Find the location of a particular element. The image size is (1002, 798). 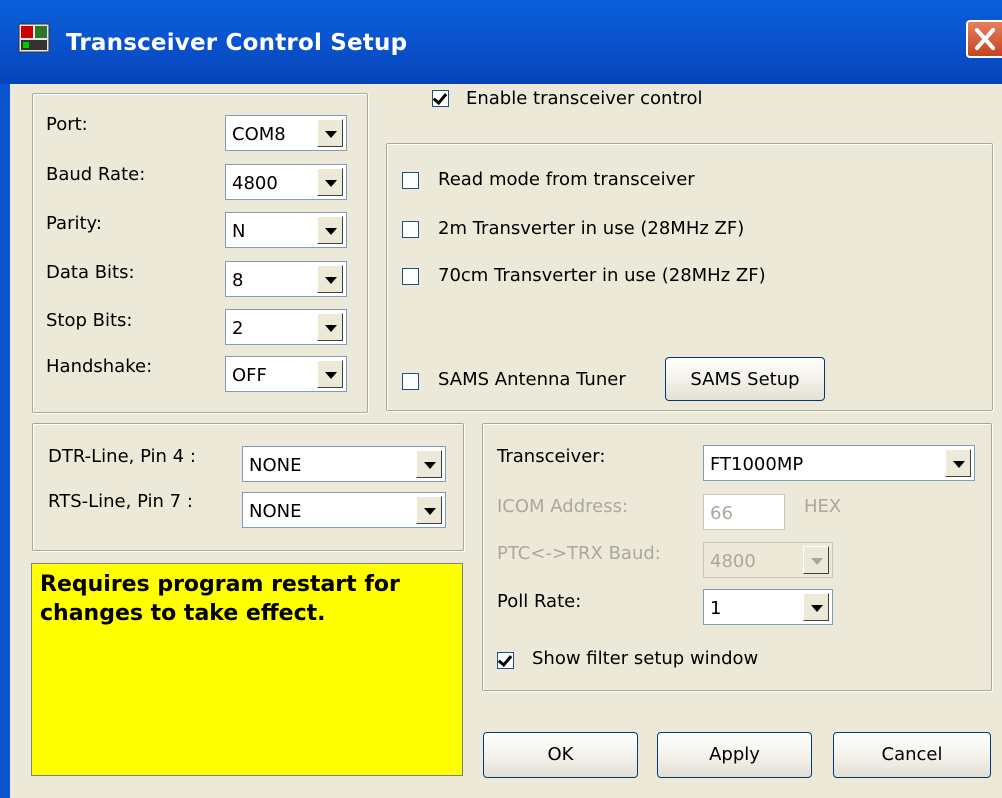

lines-group is located at coordinates (248, 487).